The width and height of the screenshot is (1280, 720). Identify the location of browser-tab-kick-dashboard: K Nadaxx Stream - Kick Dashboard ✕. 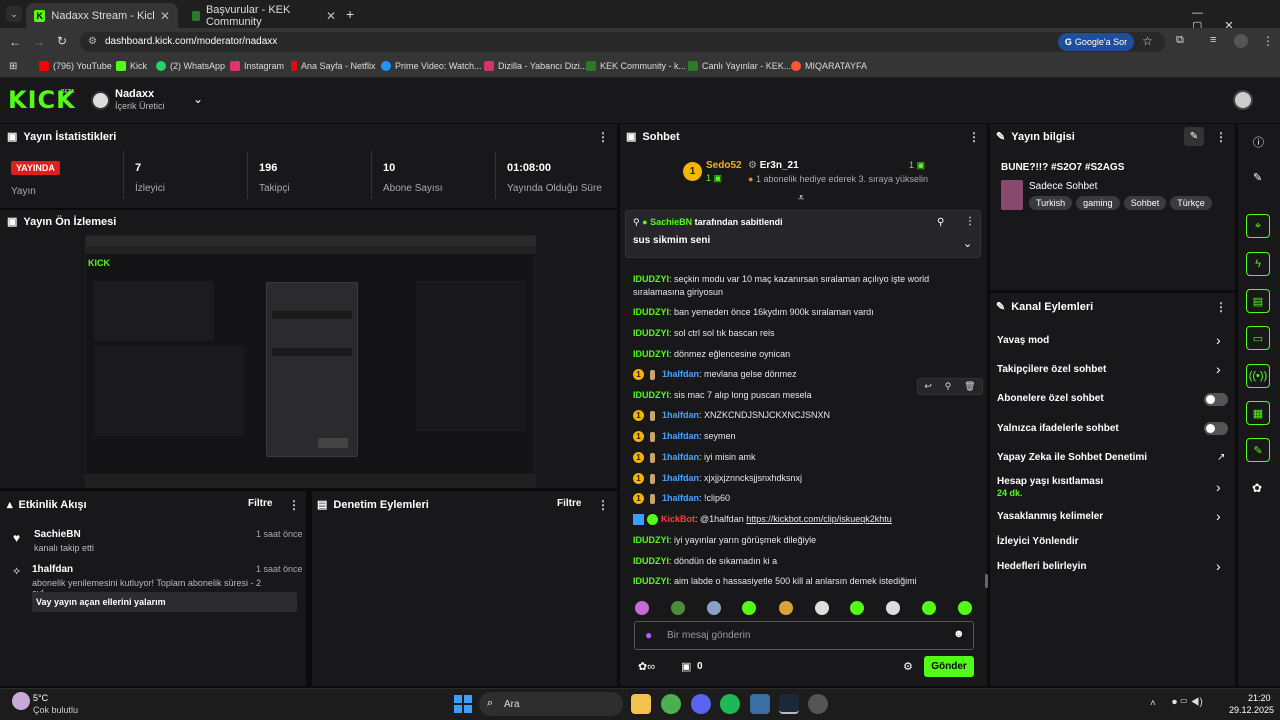
(102, 15).